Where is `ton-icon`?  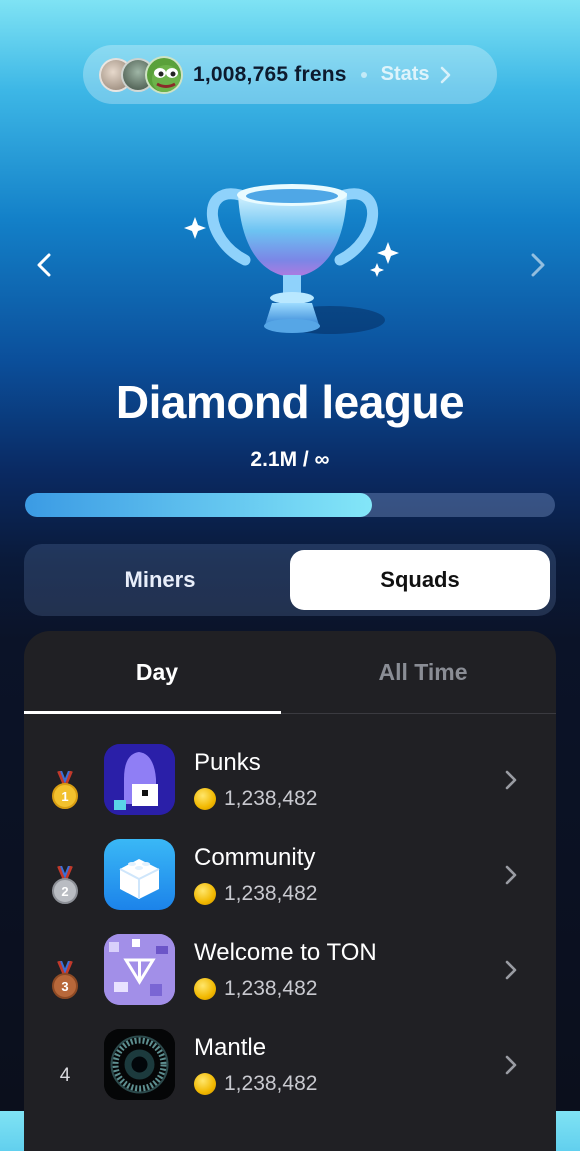
ton-icon is located at coordinates (139, 969).